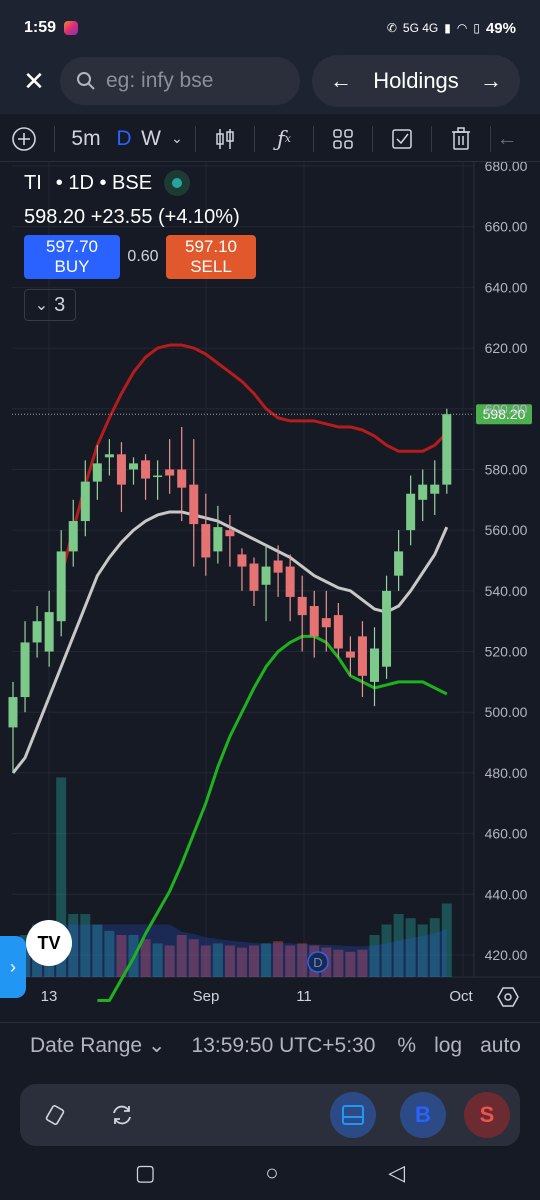 The image size is (540, 1200). Describe the element at coordinates (60, 304) in the screenshot. I see `indicators-count: 3` at that location.